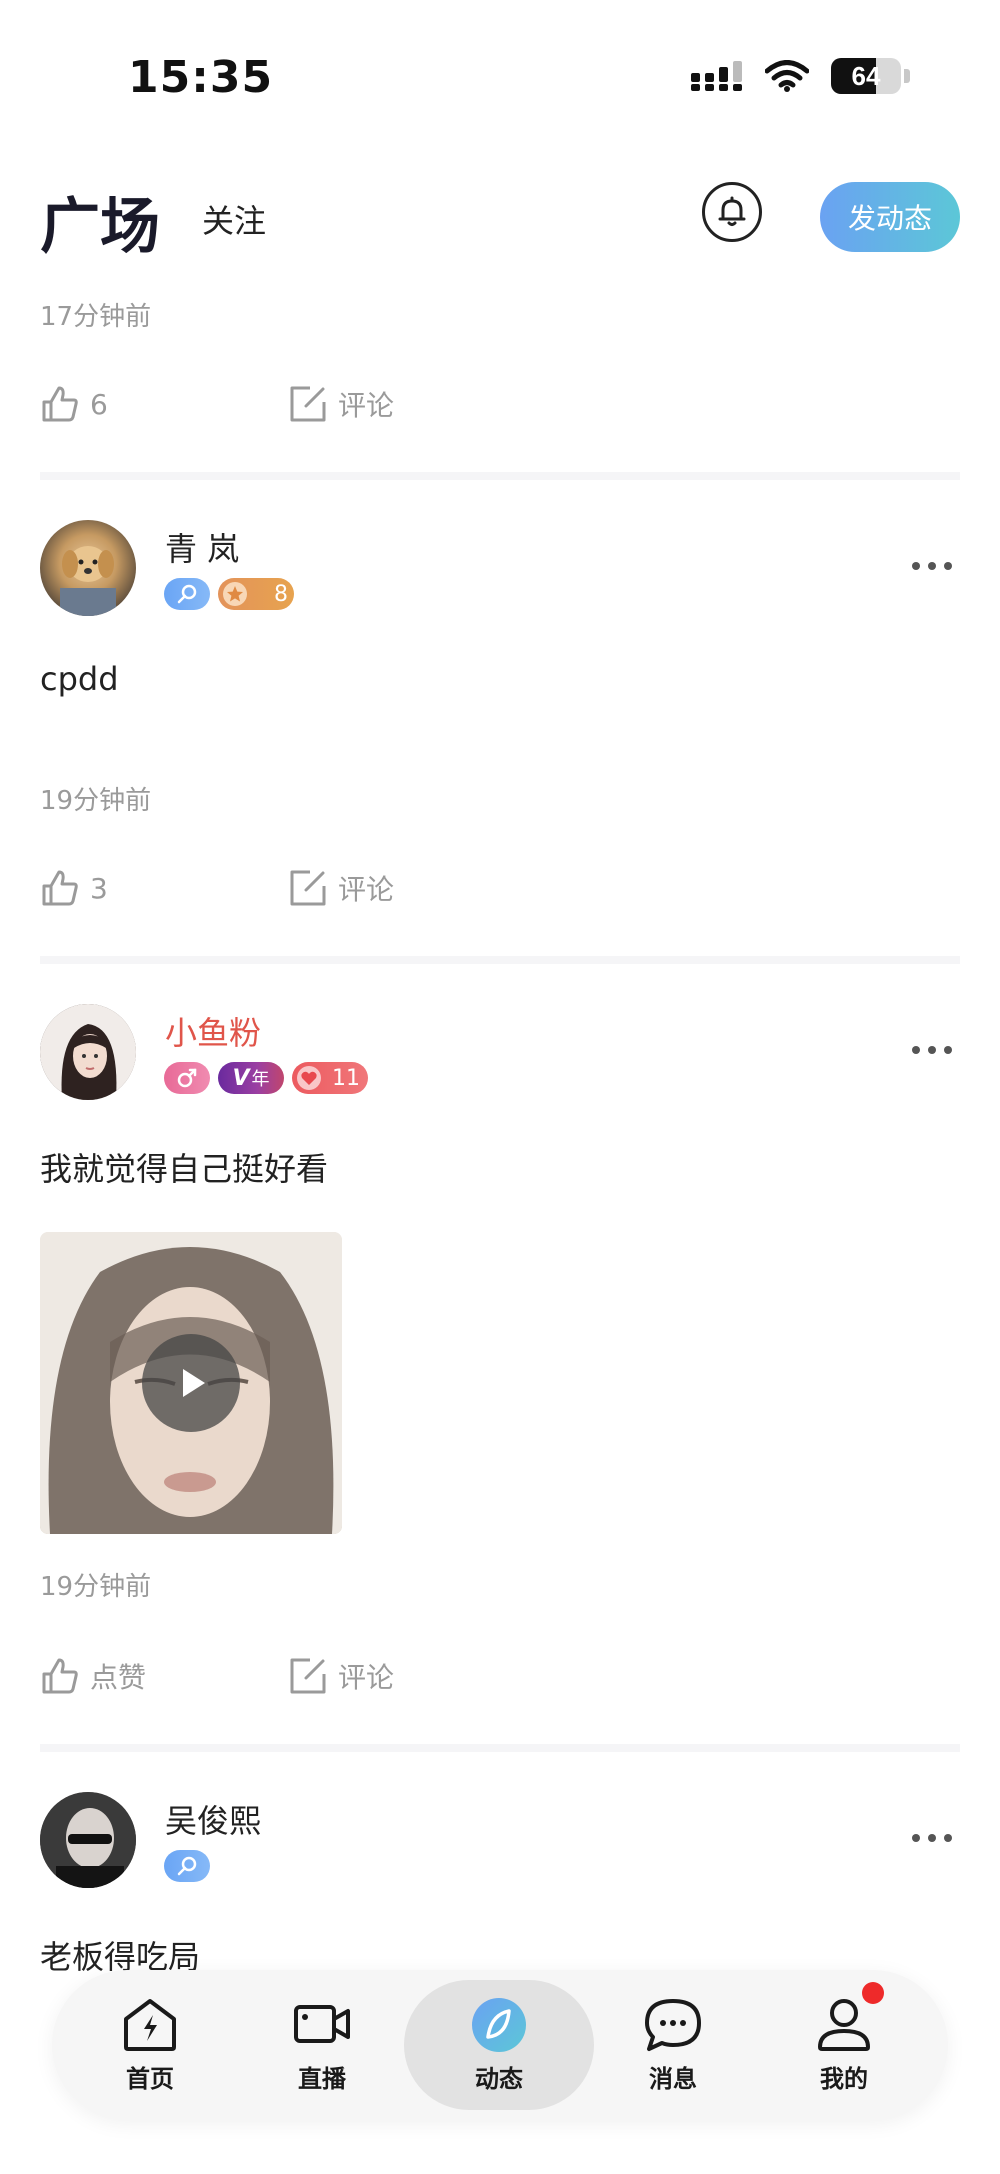 The height and width of the screenshot is (2174, 1000). Describe the element at coordinates (213, 1819) in the screenshot. I see `username: 吴俊熙` at that location.